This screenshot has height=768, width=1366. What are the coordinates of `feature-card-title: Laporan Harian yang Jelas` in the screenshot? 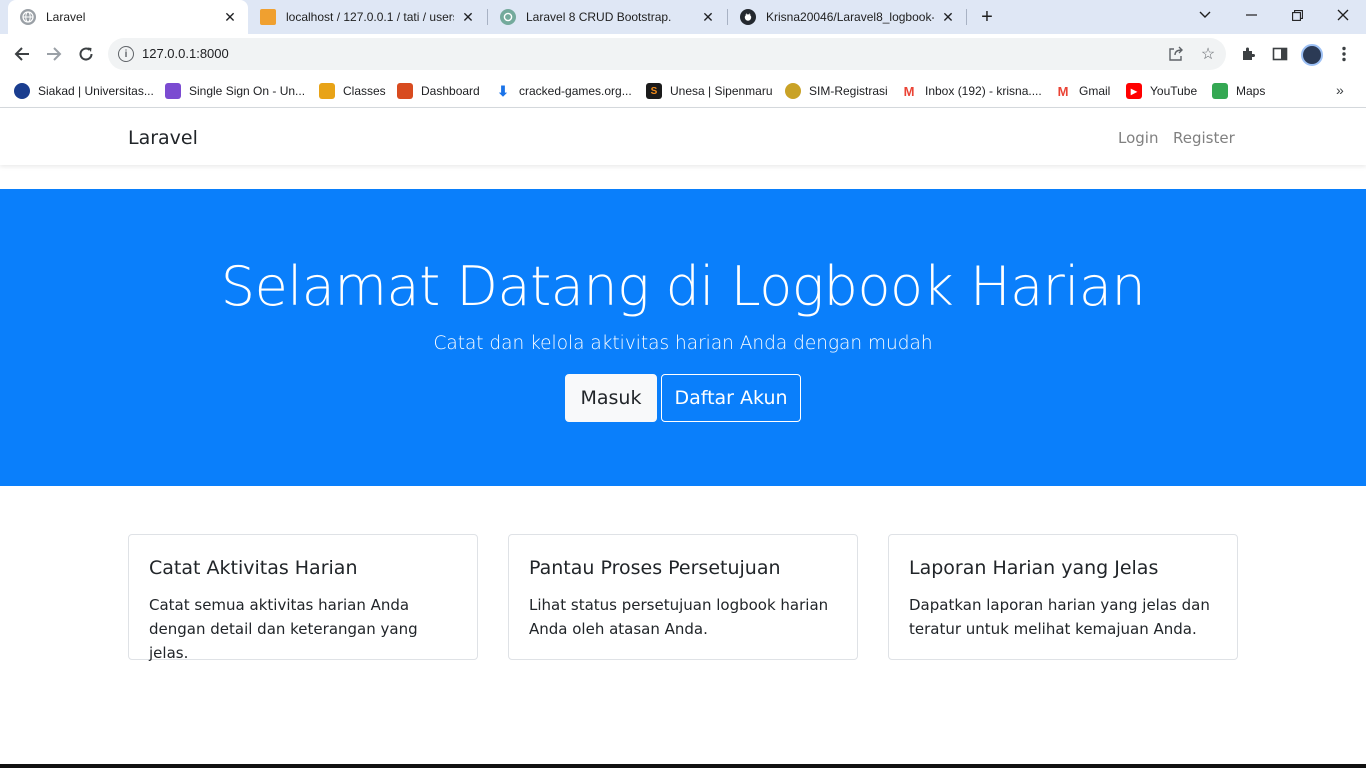 It's located at (1034, 568).